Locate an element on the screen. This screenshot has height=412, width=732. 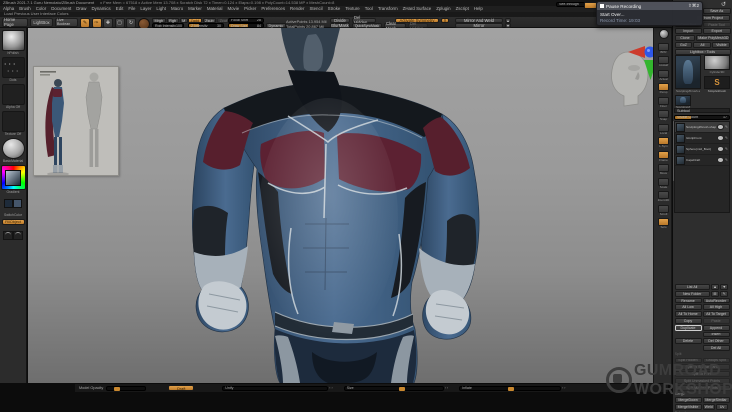
menu-item: Tool is located at coordinates (369, 8).